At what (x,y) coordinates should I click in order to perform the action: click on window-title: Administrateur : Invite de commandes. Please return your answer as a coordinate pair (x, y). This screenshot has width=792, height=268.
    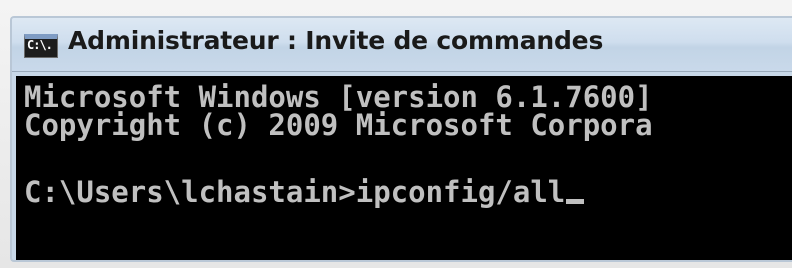
    Looking at the image, I should click on (336, 40).